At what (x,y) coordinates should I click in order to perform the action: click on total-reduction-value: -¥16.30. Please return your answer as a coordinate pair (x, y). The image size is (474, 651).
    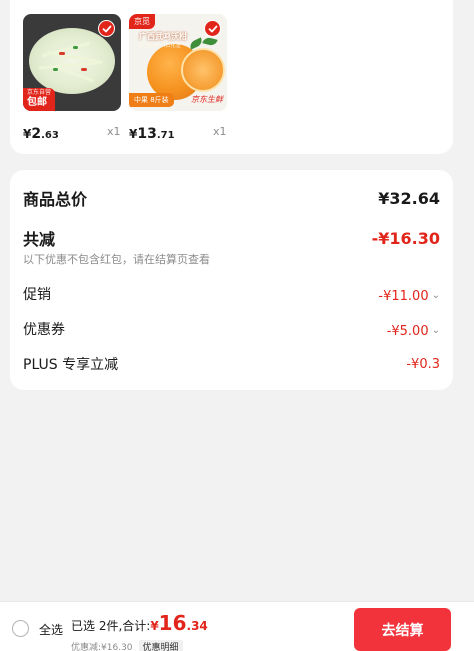
    Looking at the image, I should click on (405, 238).